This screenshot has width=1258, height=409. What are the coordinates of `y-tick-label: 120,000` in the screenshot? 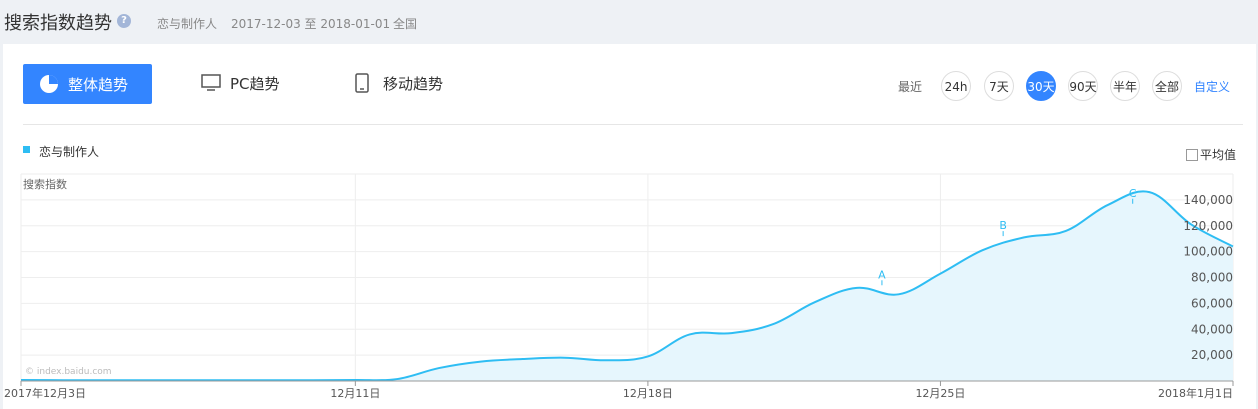 It's located at (1208, 226).